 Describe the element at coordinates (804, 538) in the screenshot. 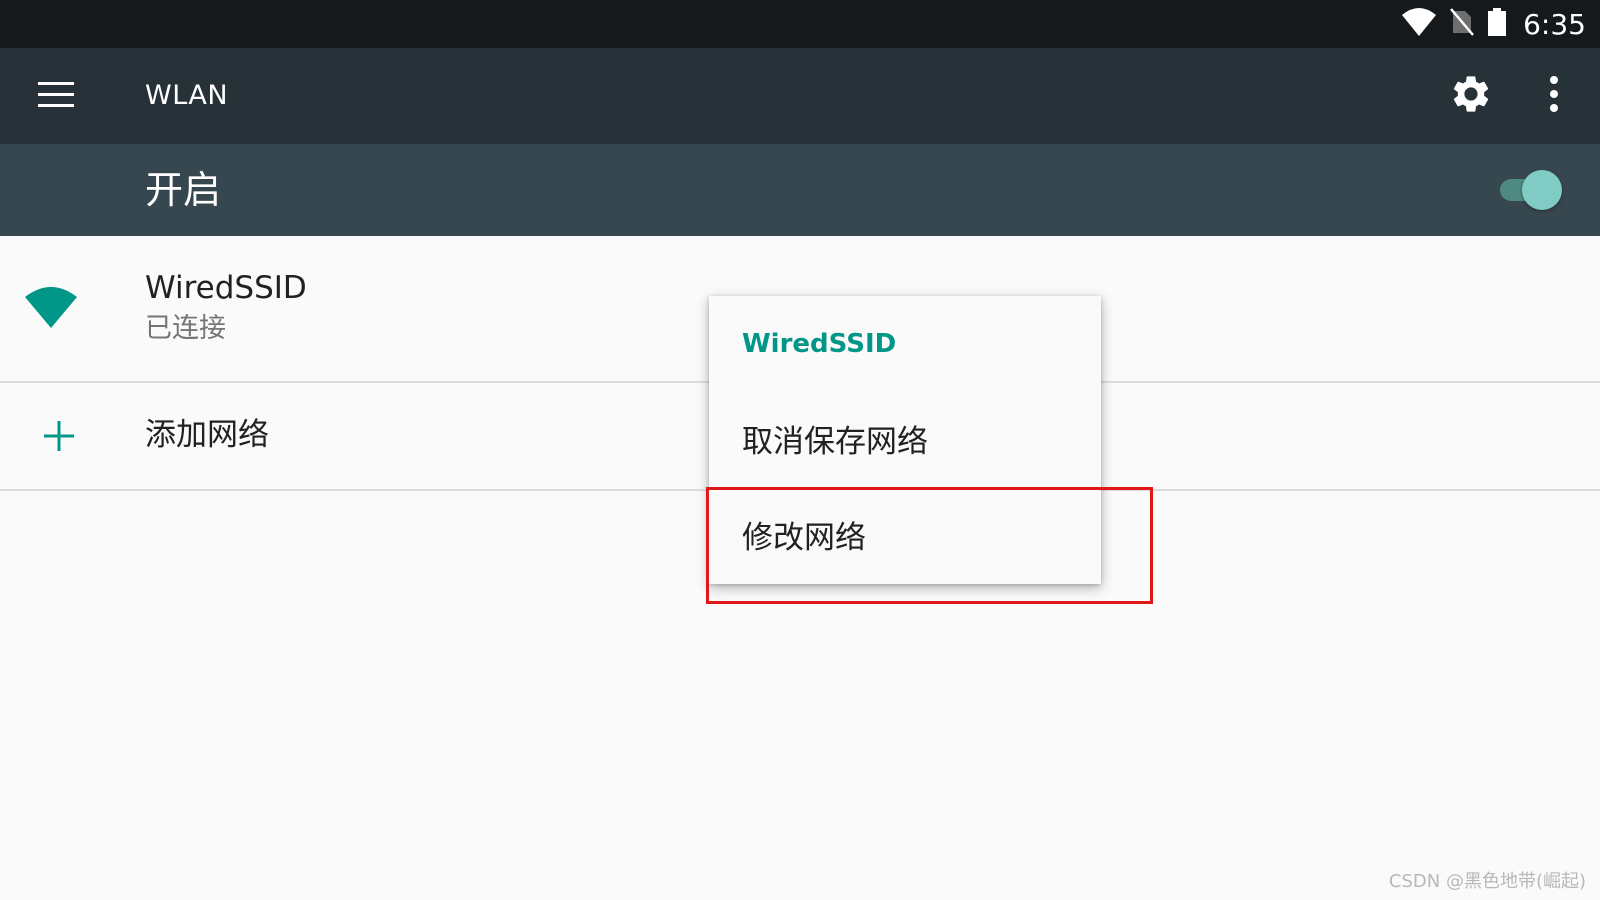

I see `menu-item-label: 修改网络` at that location.